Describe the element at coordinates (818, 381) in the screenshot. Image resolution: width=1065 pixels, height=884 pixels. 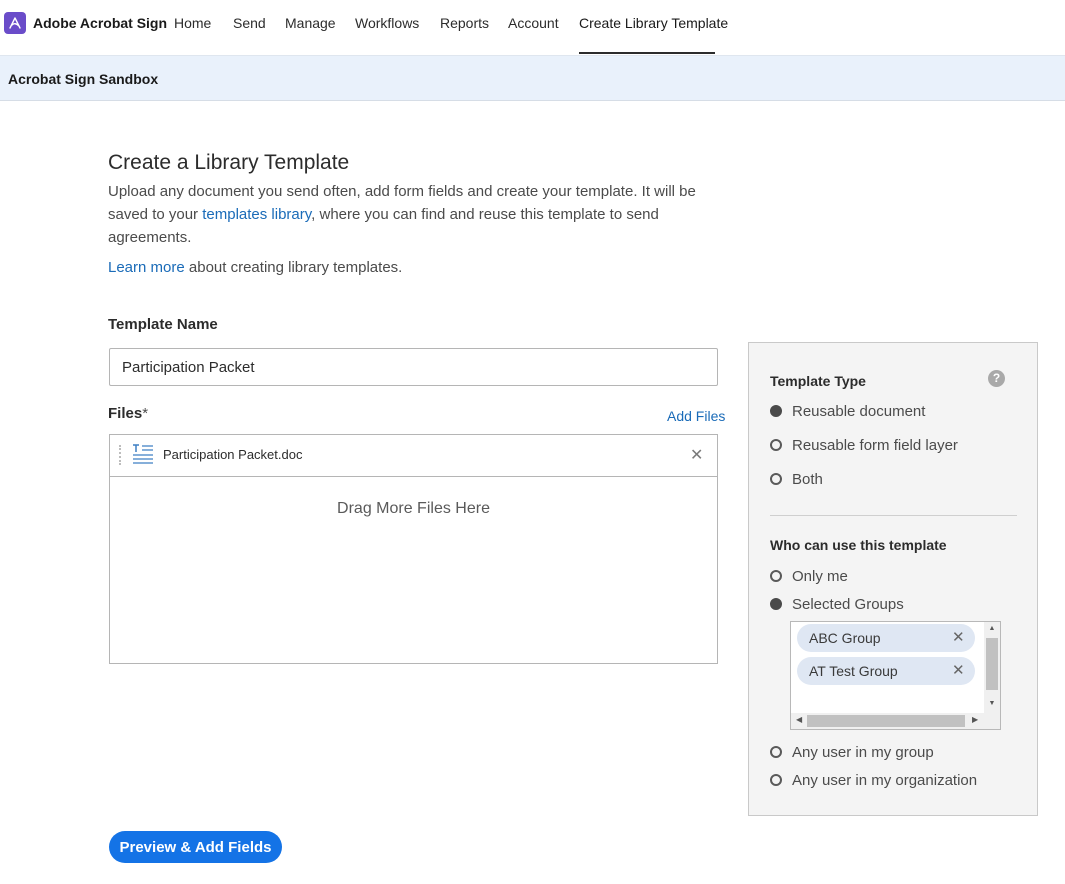
I see `template-type-title: Template Type` at that location.